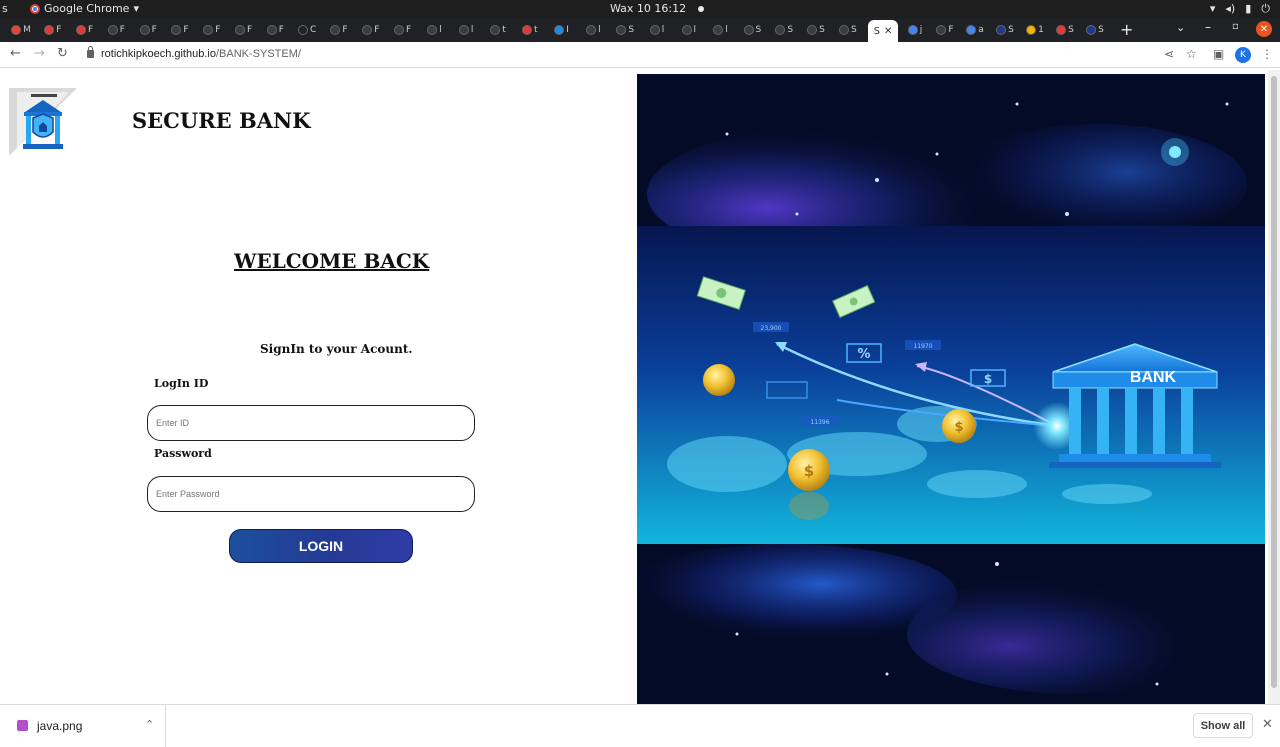 The height and width of the screenshot is (747, 1280). Describe the element at coordinates (39, 53) in the screenshot. I see `forward-button: →` at that location.